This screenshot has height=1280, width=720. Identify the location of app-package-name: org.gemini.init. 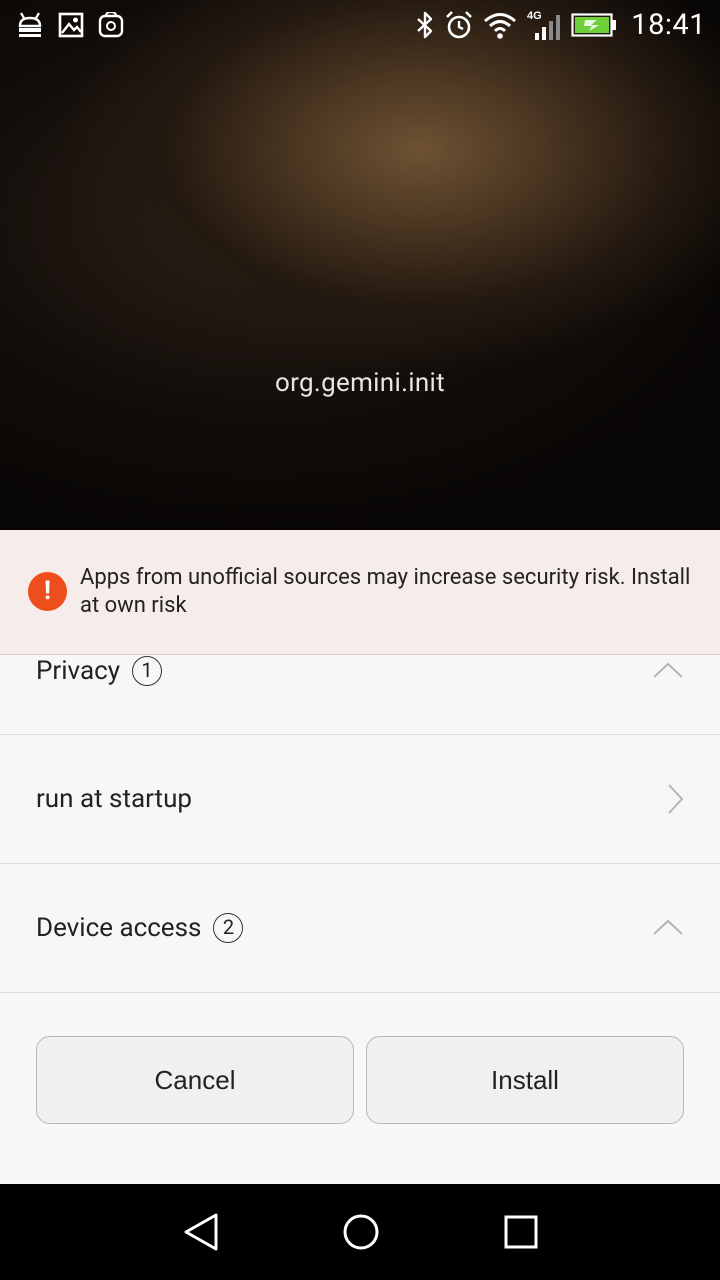
(360, 383).